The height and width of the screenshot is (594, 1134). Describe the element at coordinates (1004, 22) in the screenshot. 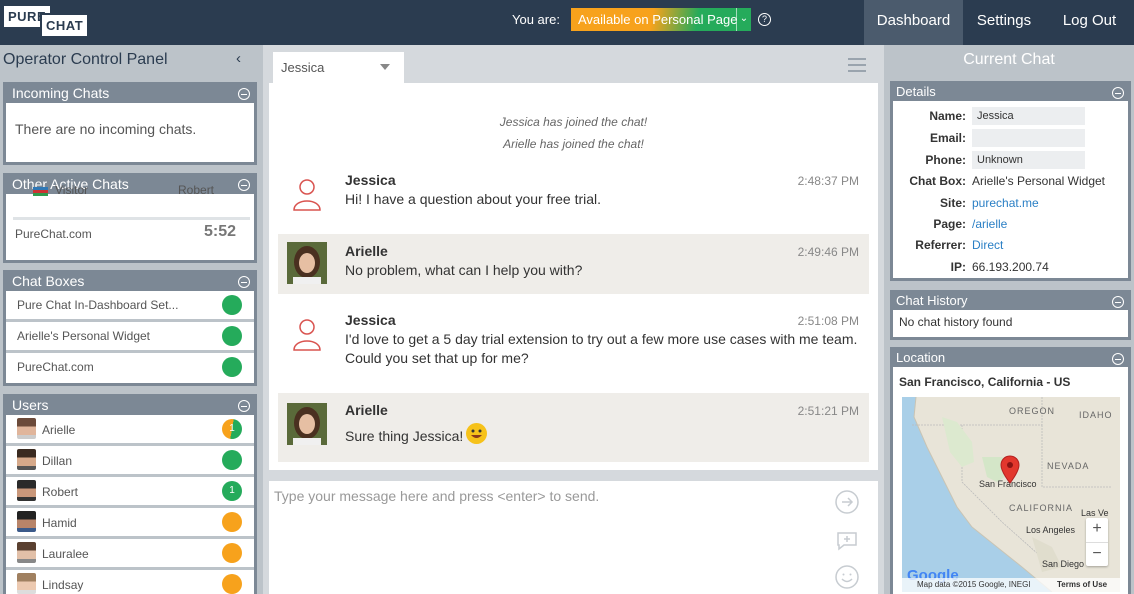

I see `nav-settings: Settings` at that location.